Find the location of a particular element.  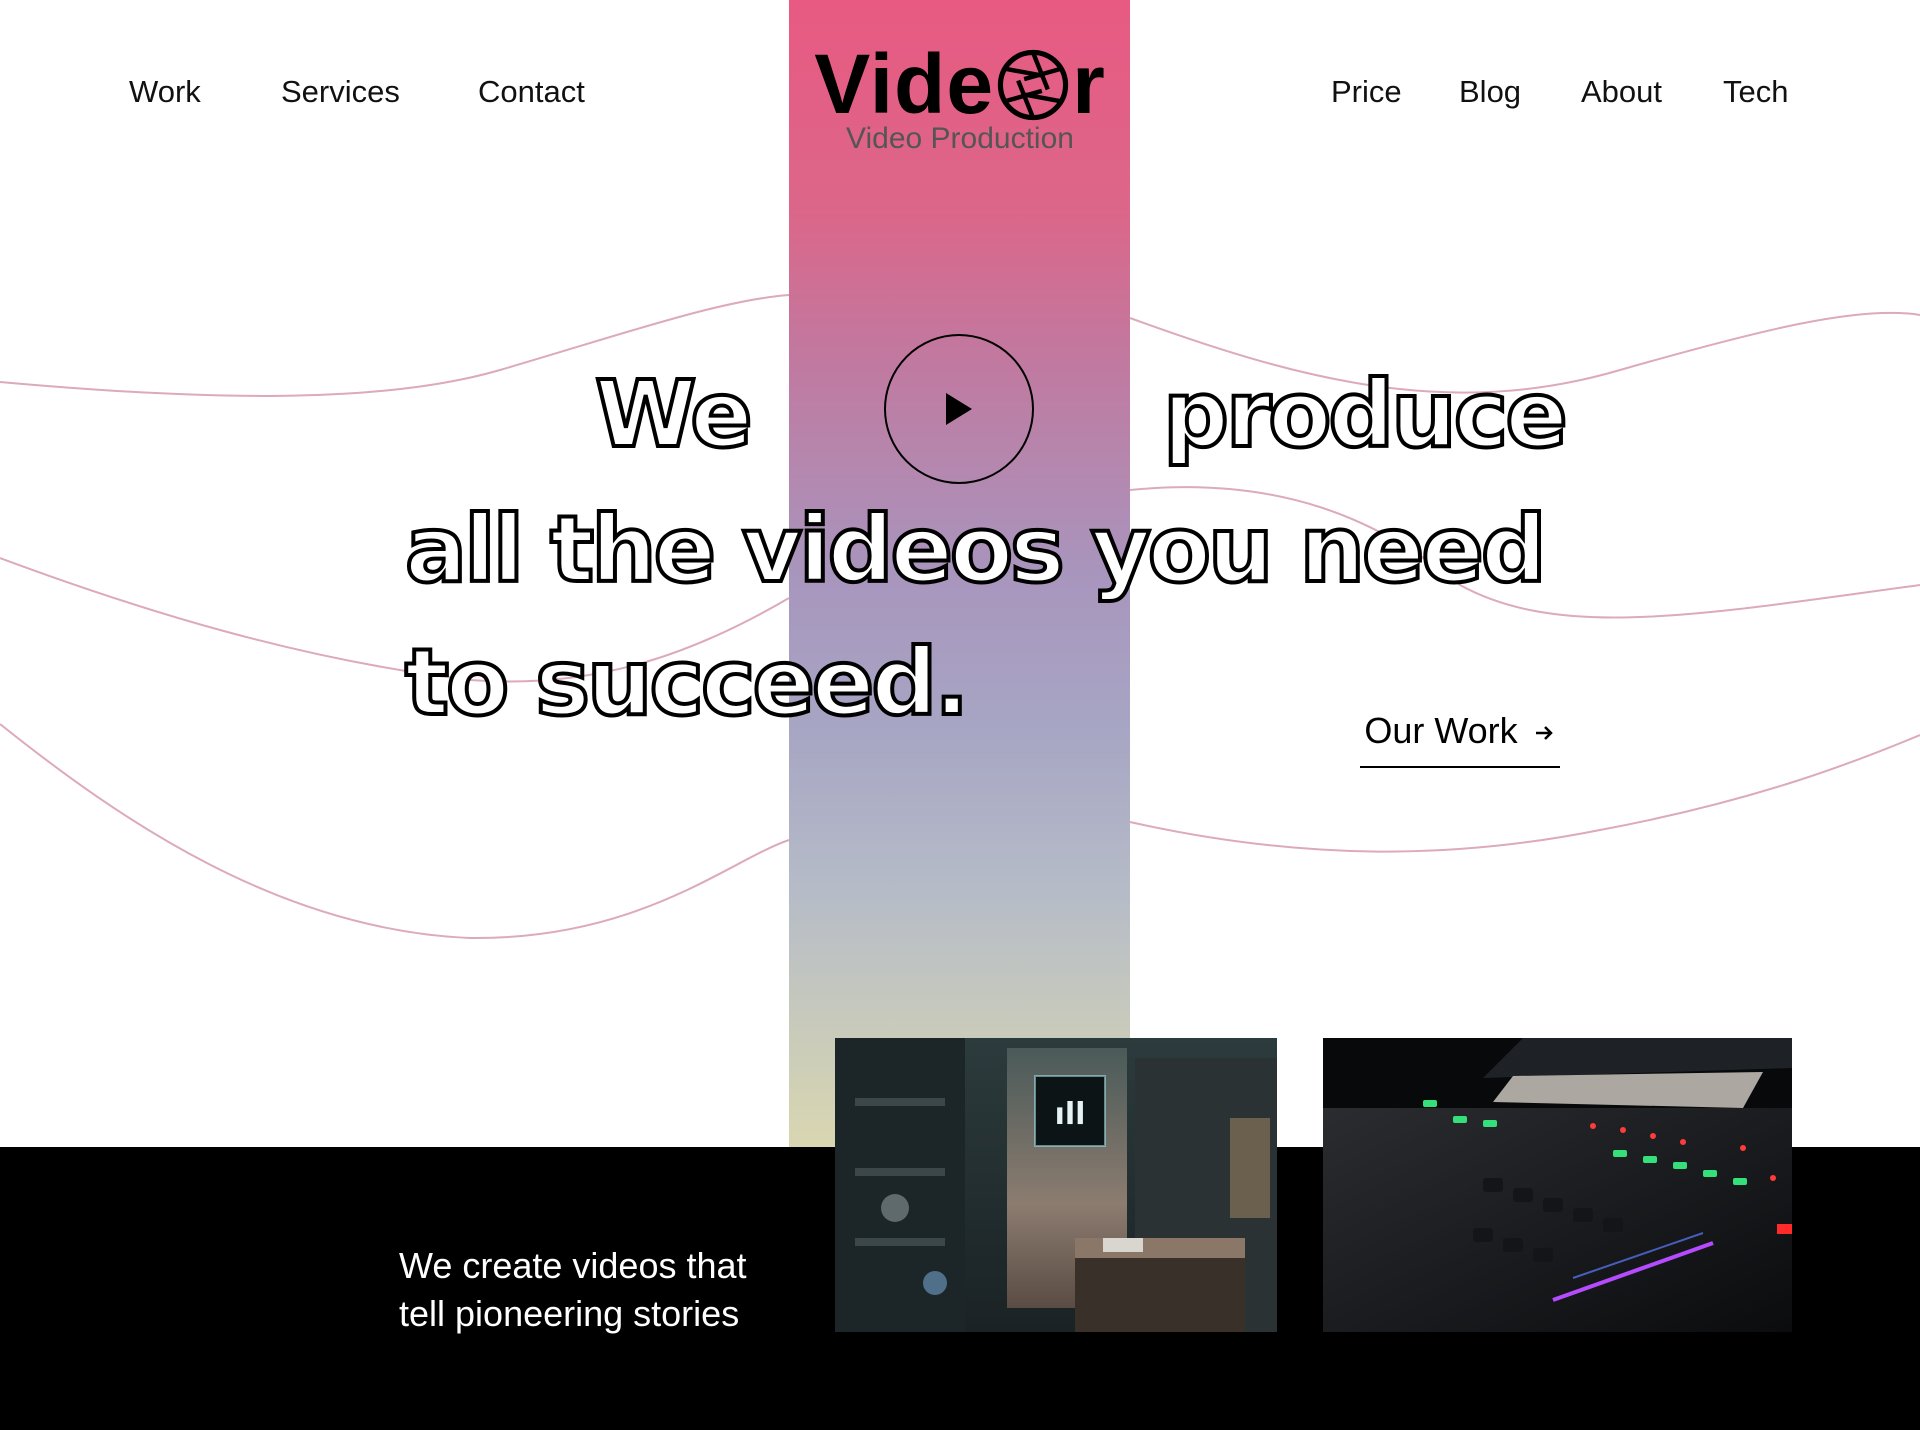

logo-subtitle: Video Production is located at coordinates (960, 138).